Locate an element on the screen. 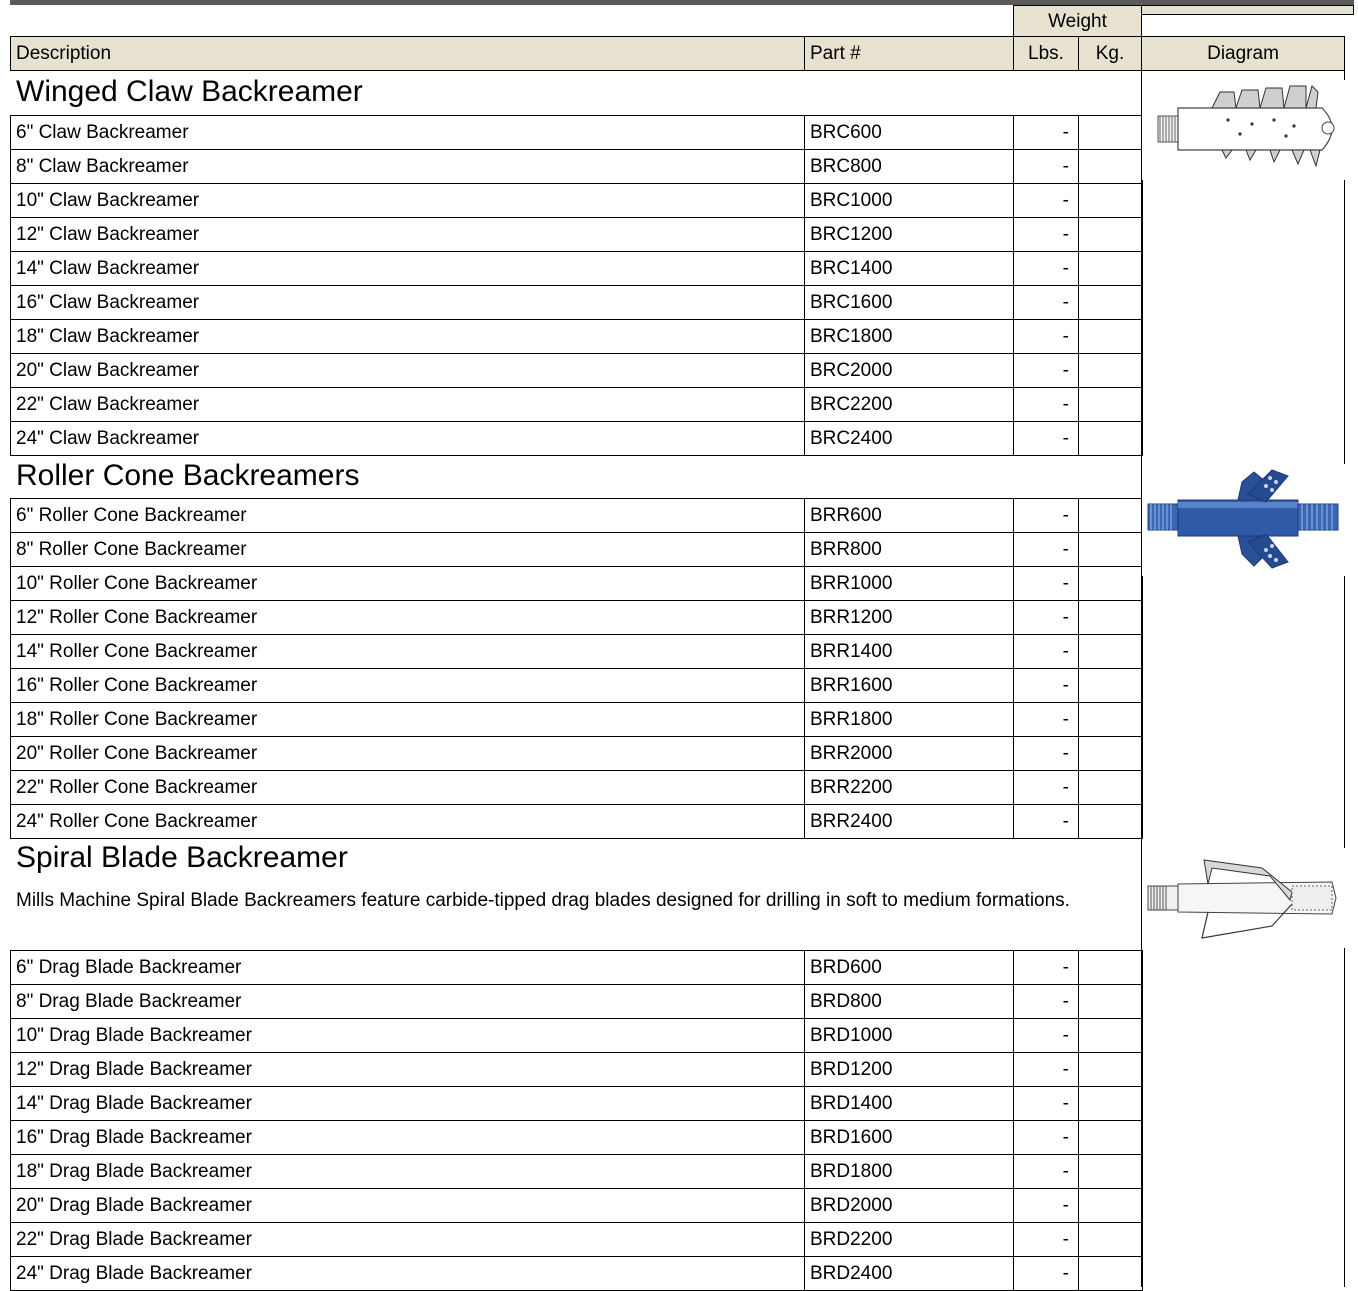 The width and height of the screenshot is (1358, 1291). part-number-cell: BRC800 is located at coordinates (909, 166).